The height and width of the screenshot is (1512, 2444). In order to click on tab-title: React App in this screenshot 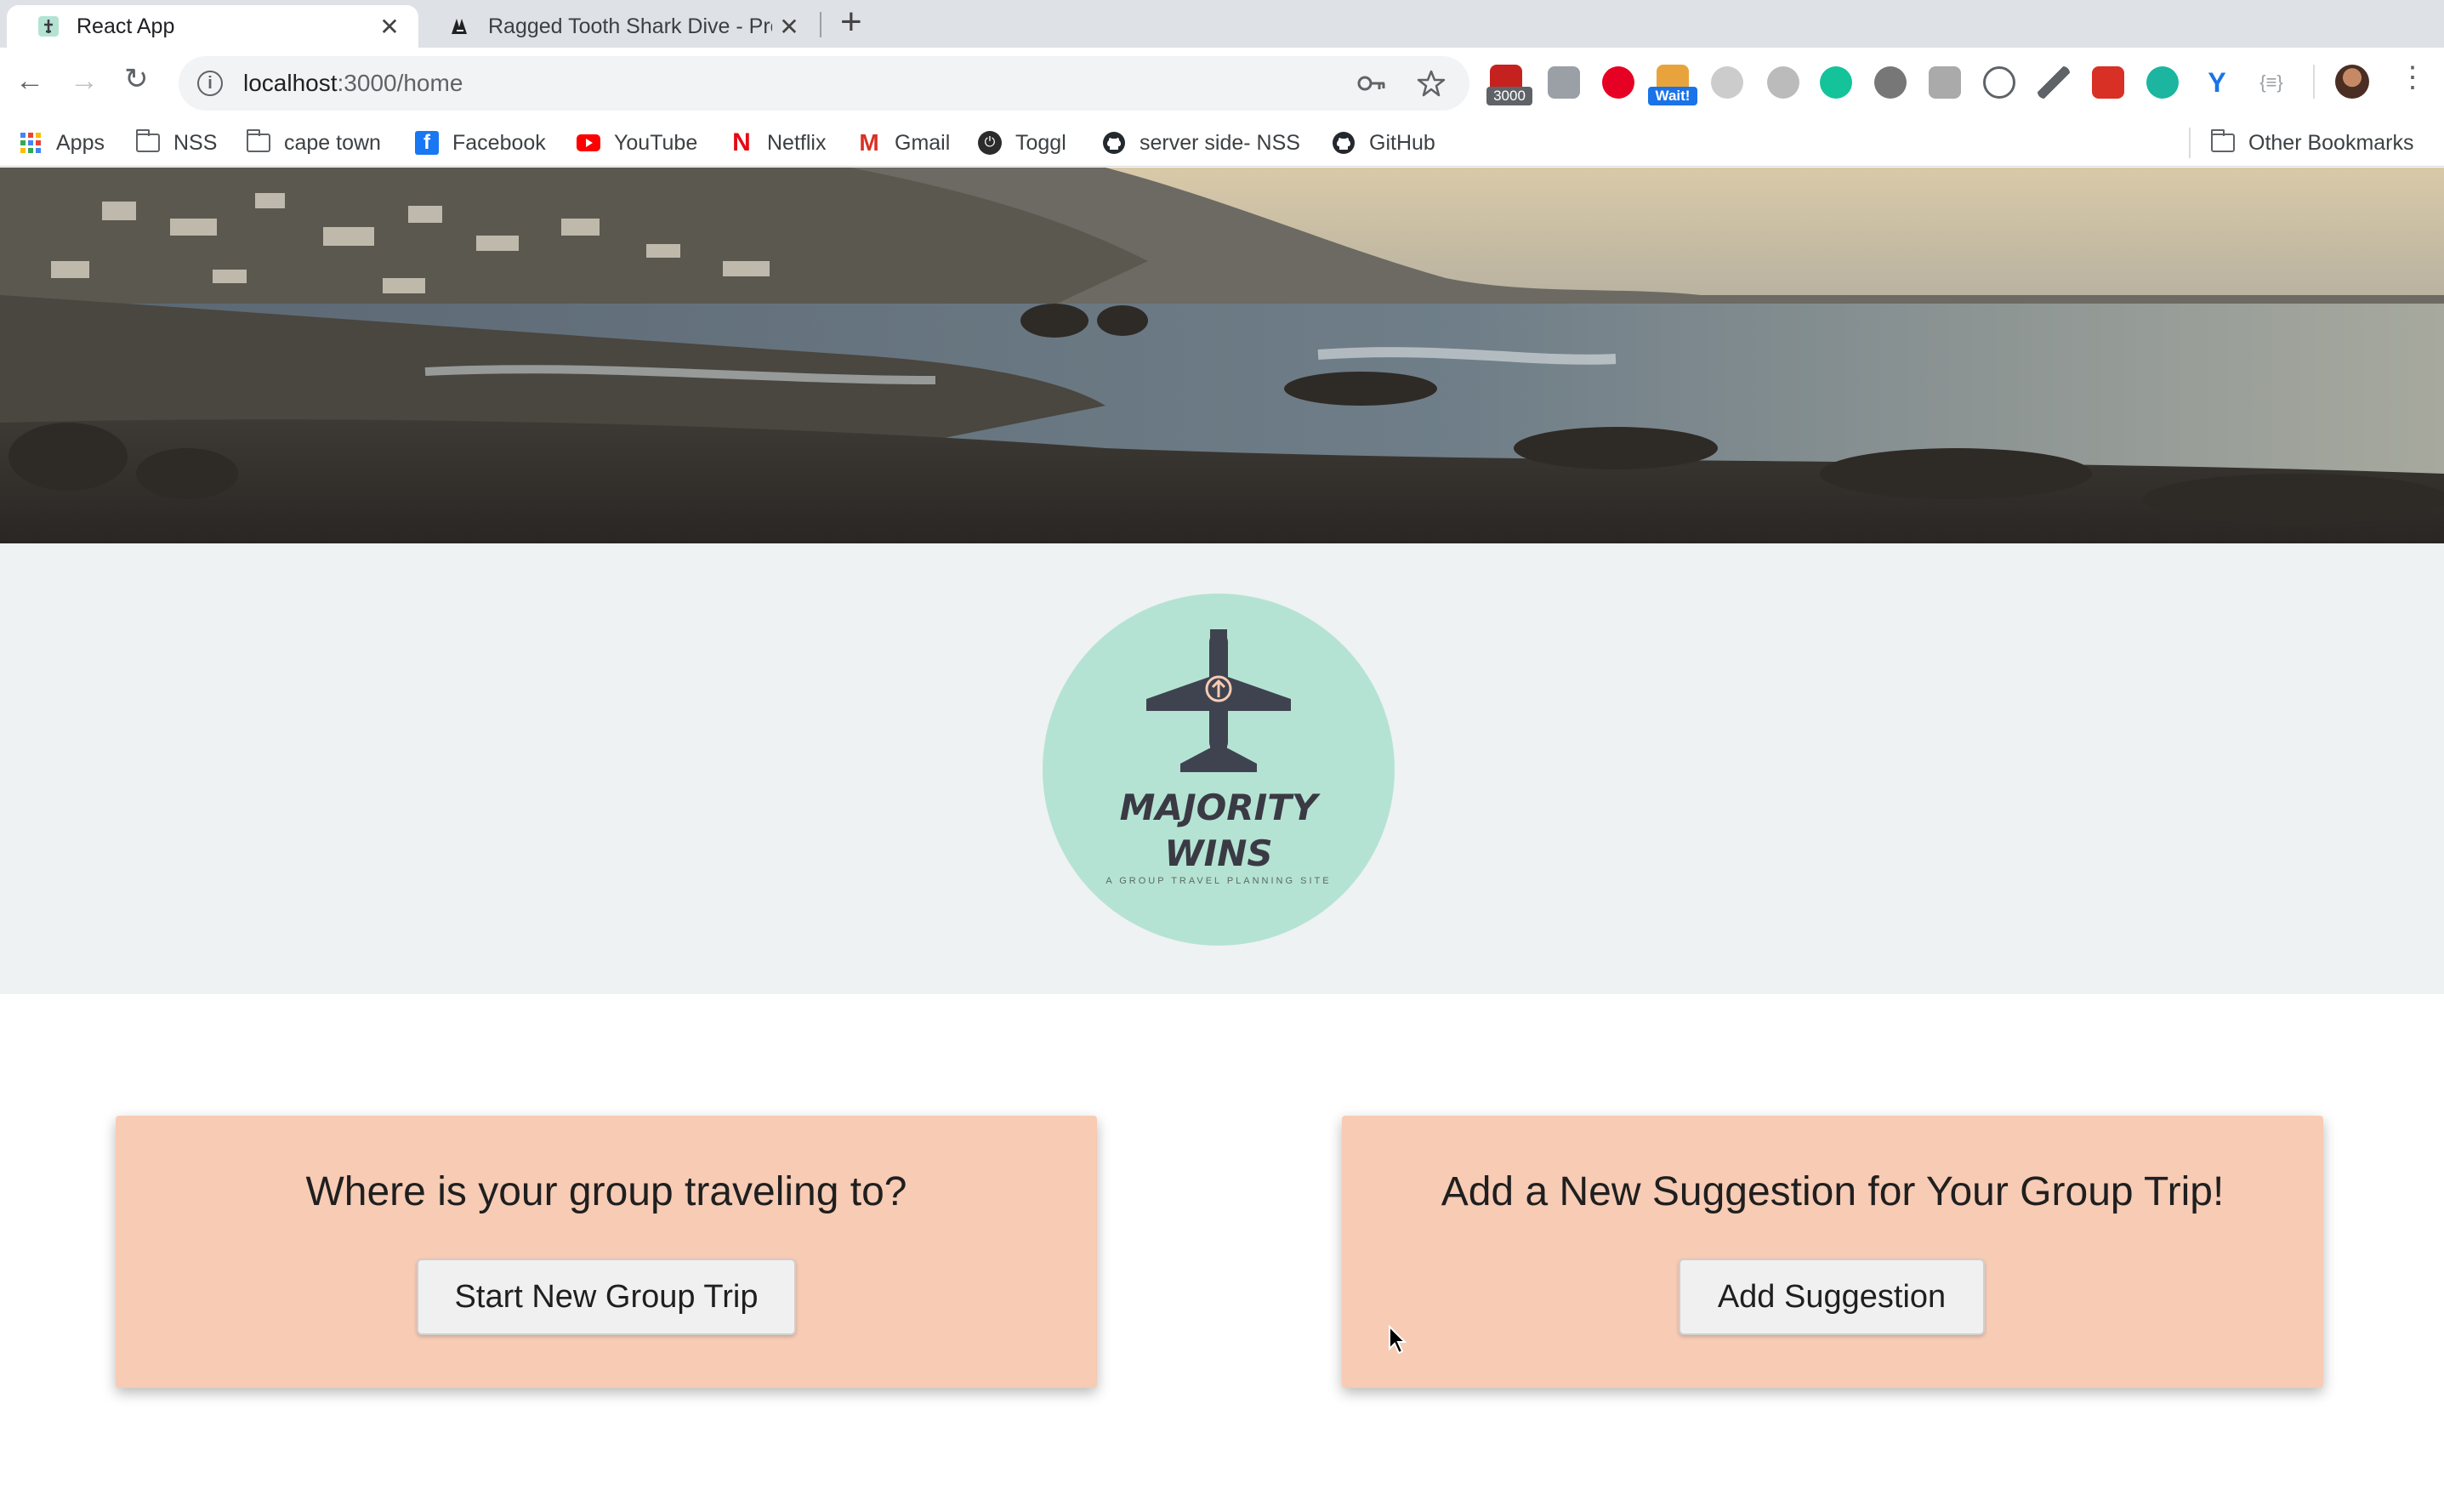, I will do `click(126, 26)`.